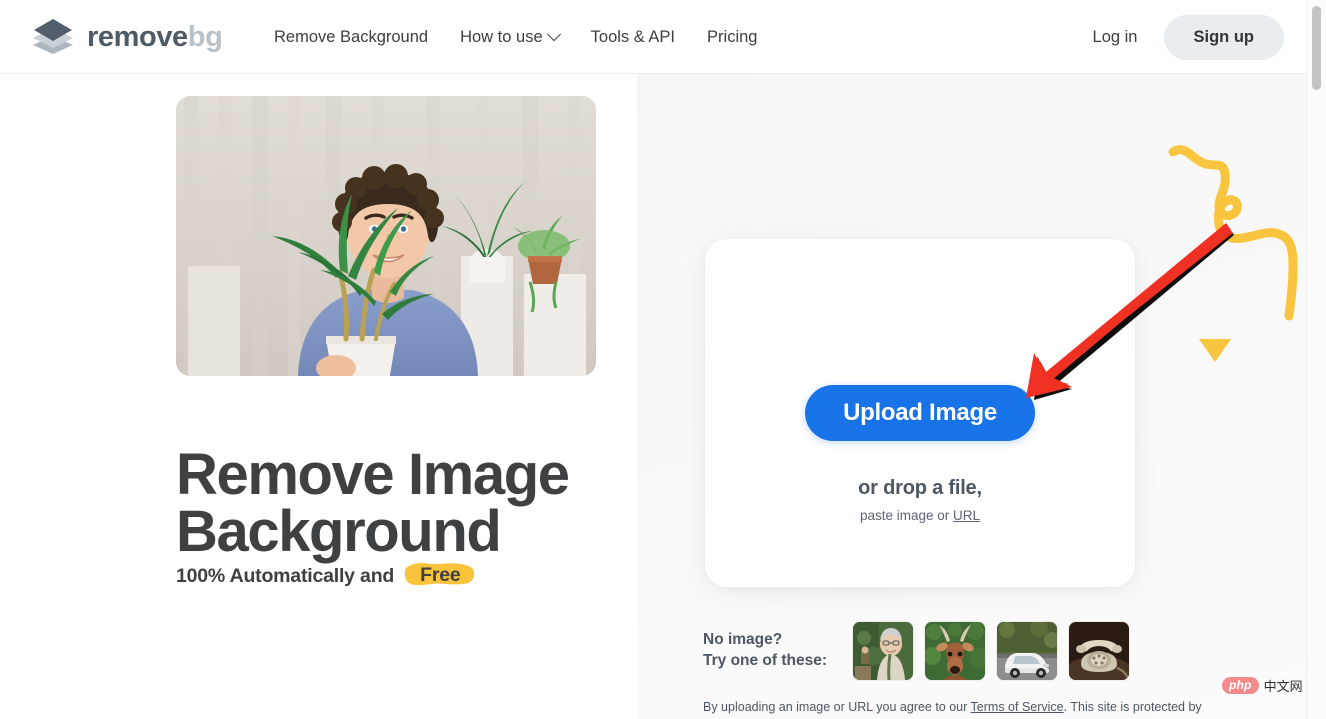  What do you see at coordinates (53, 36) in the screenshot?
I see `layers-diamond-icon` at bounding box center [53, 36].